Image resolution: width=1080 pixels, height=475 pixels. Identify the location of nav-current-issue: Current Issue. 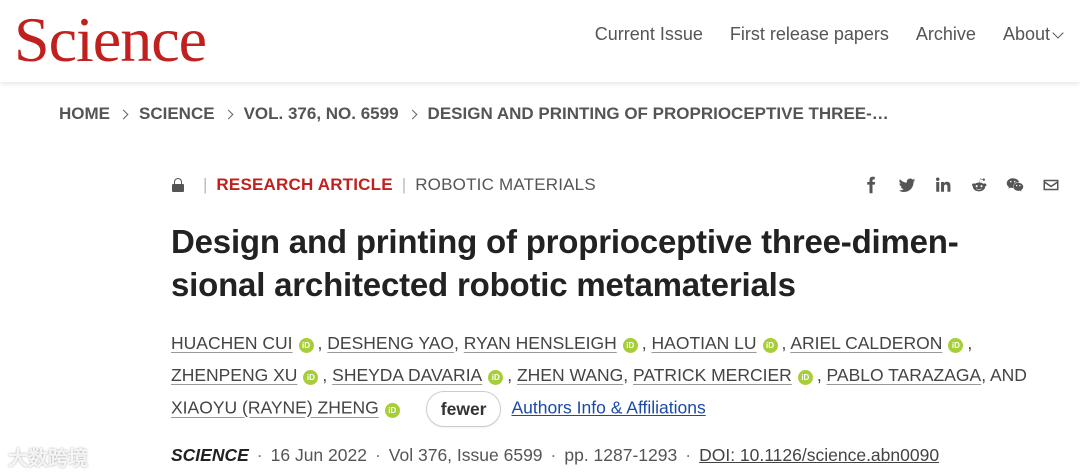
(649, 34).